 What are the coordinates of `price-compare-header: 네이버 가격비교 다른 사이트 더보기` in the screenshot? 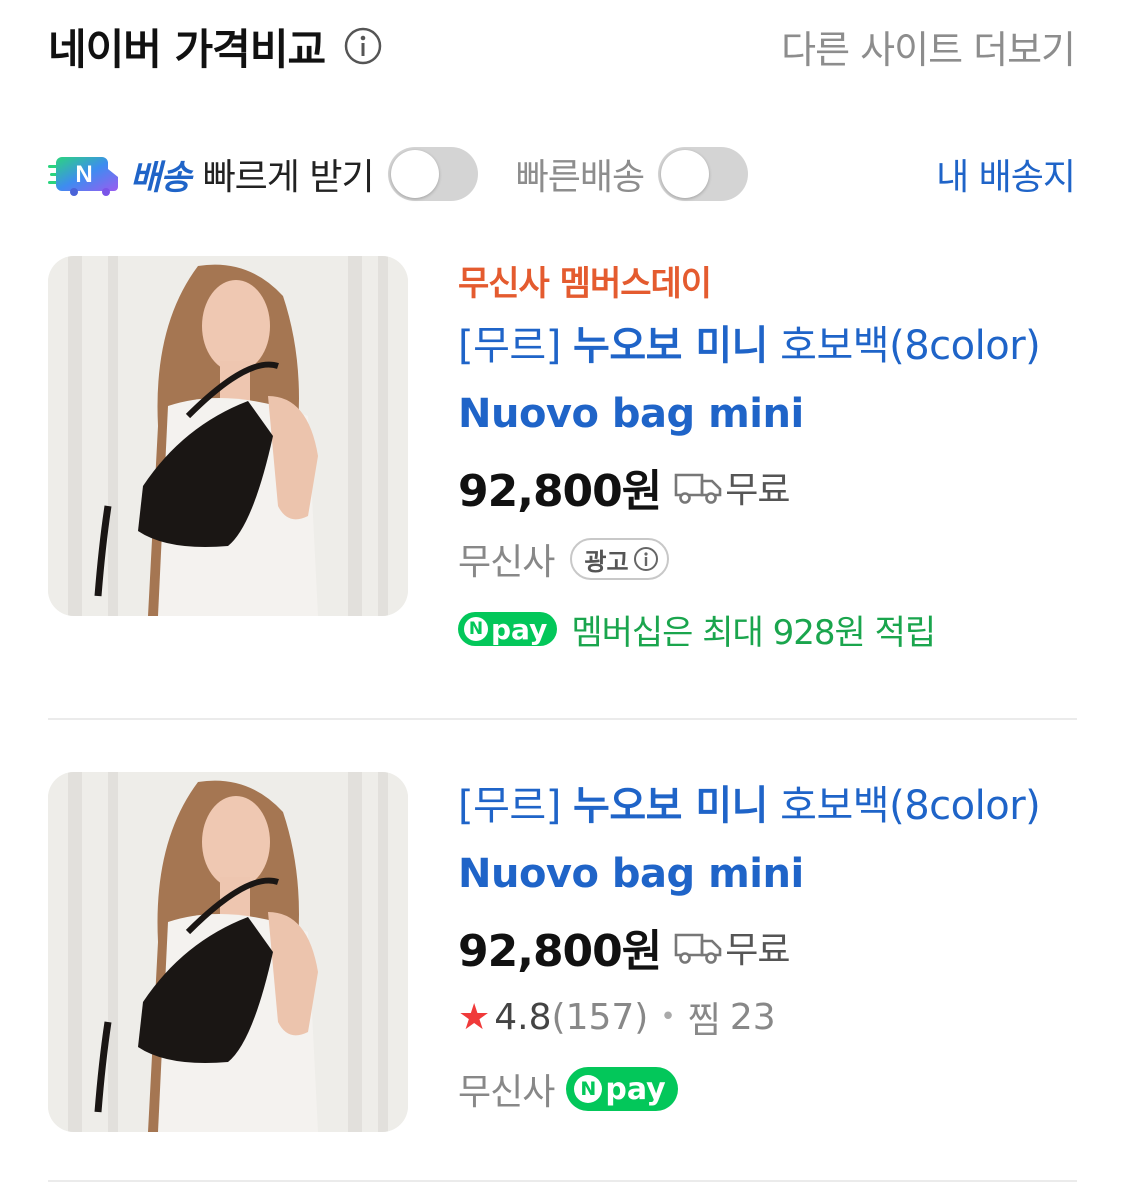 It's located at (562, 46).